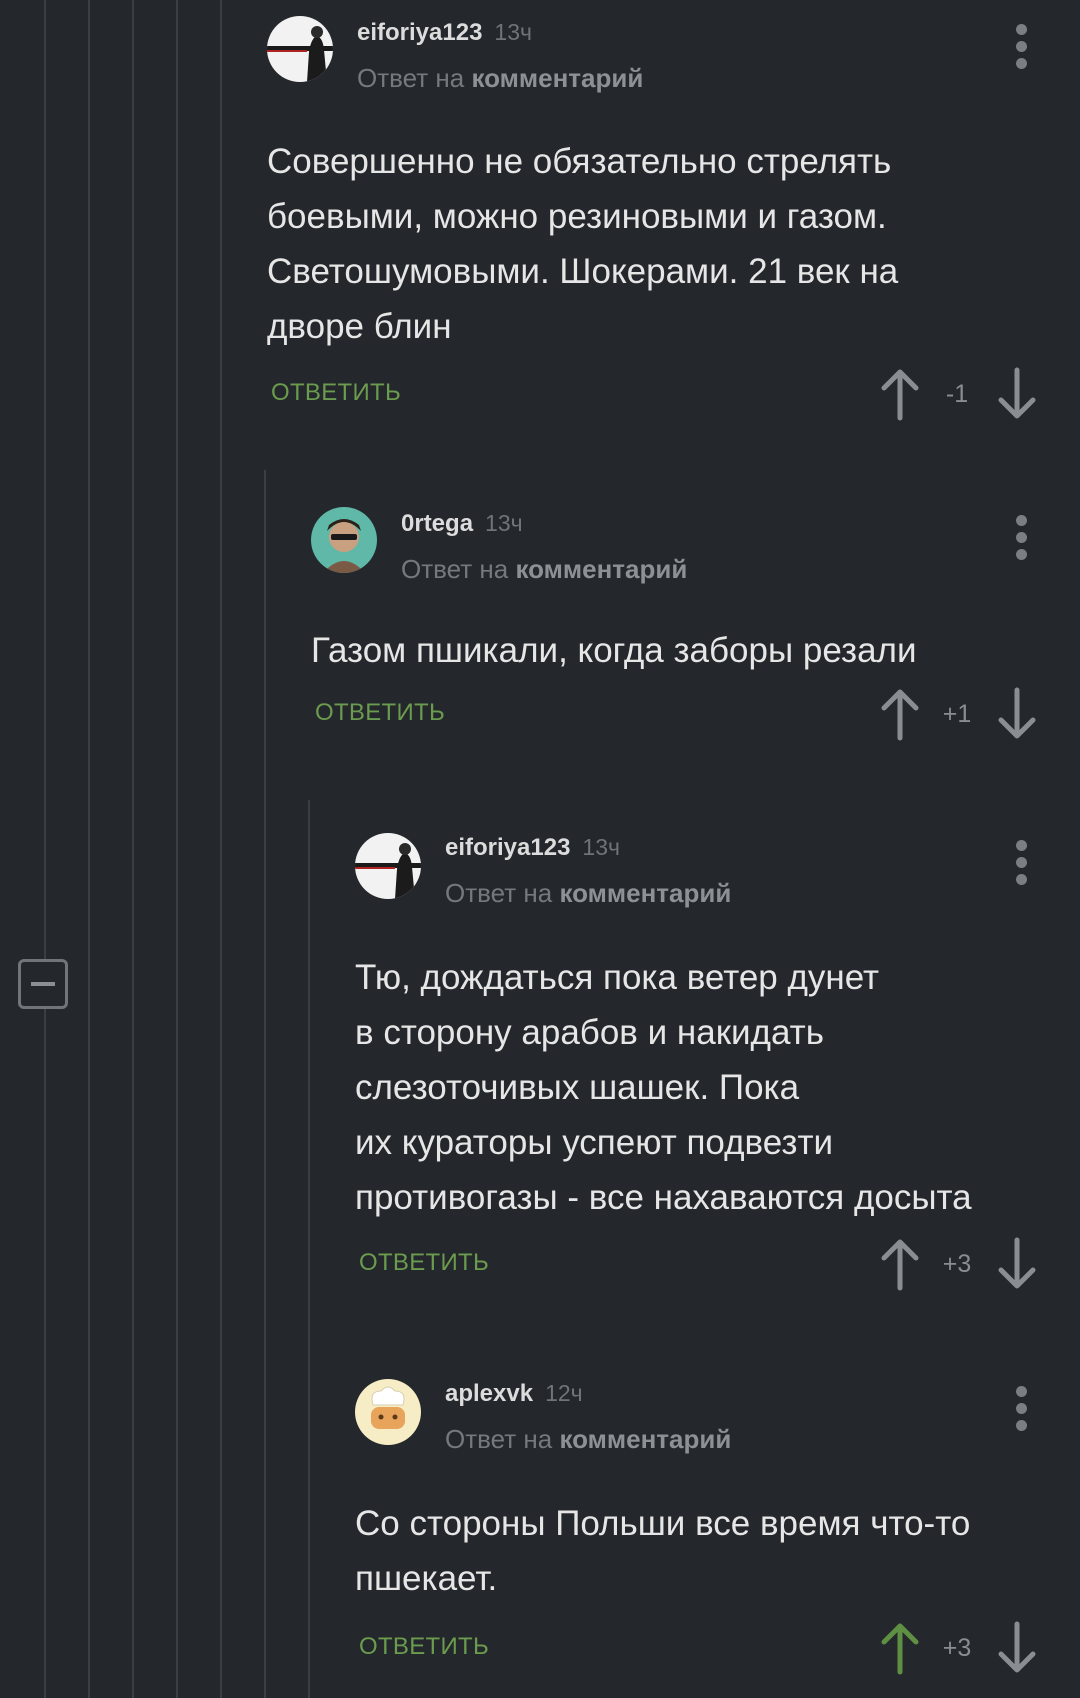 This screenshot has height=1698, width=1080. I want to click on comment-text-line: пшекает., so click(426, 1578).